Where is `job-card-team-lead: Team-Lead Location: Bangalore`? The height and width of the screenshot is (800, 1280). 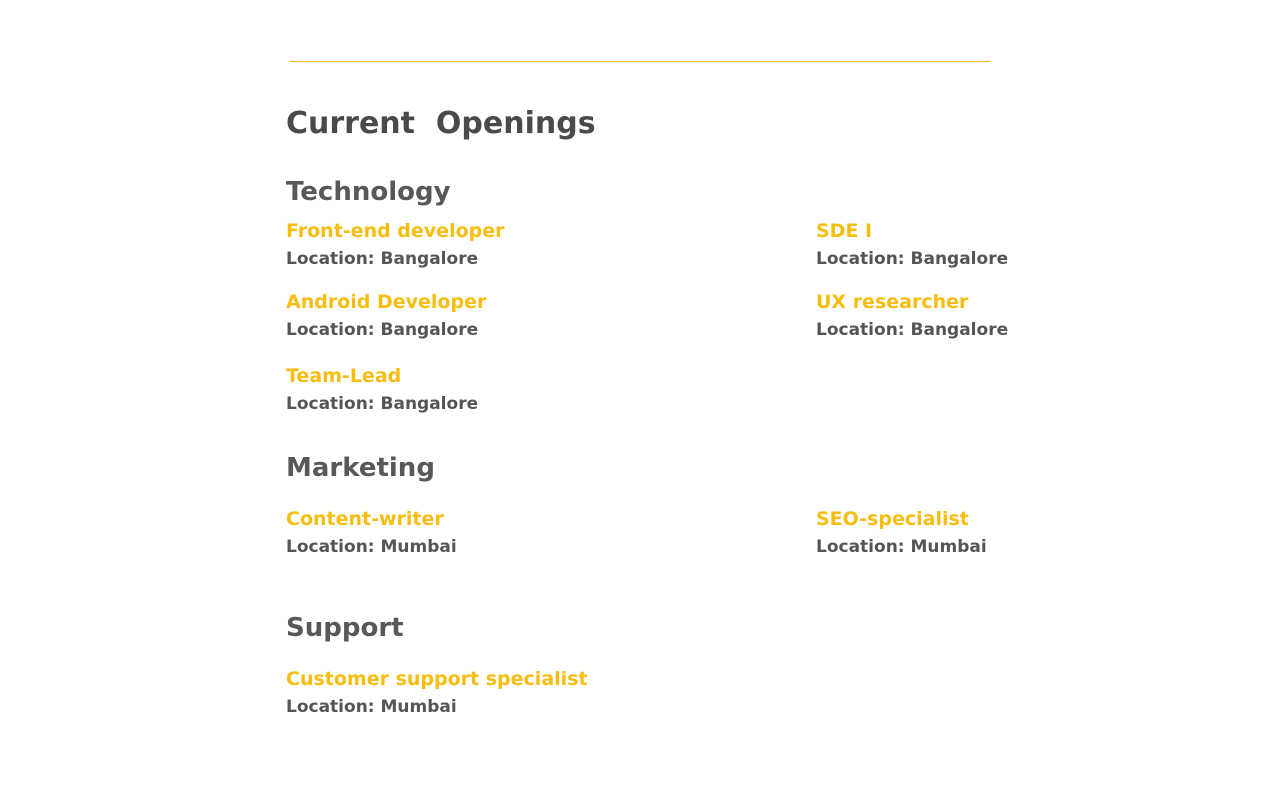
job-card-team-lead: Team-Lead Location: Bangalore is located at coordinates (516, 389).